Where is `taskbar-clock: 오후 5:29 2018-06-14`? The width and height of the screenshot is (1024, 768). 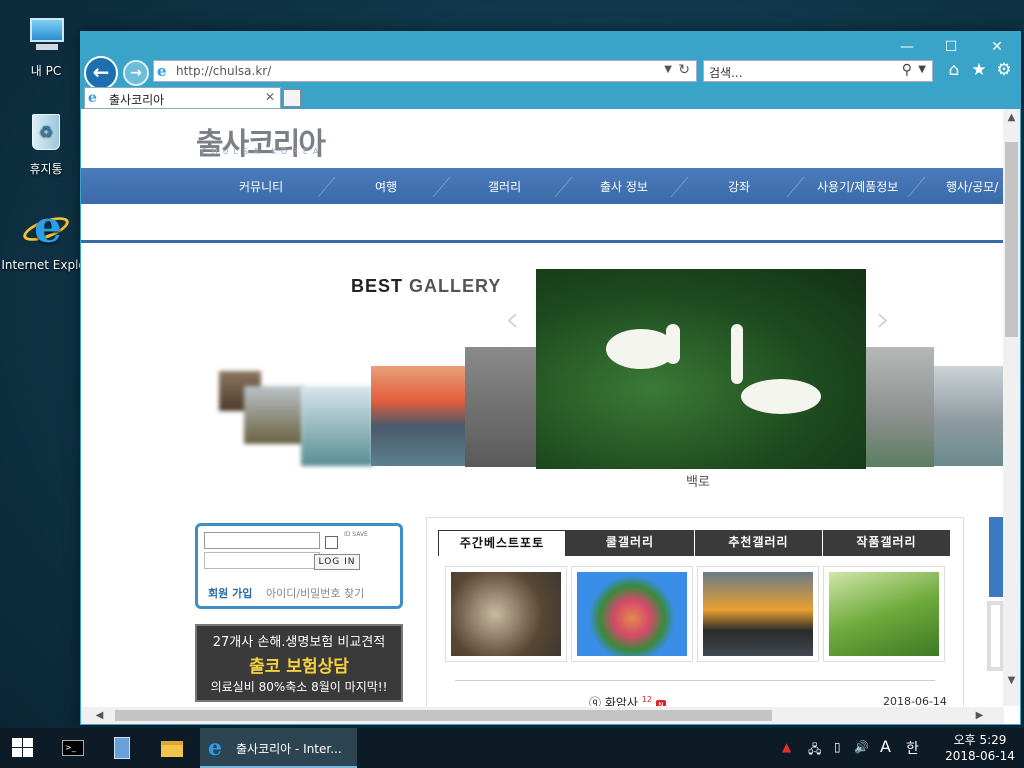
taskbar-clock: 오후 5:29 2018-06-14 is located at coordinates (980, 748).